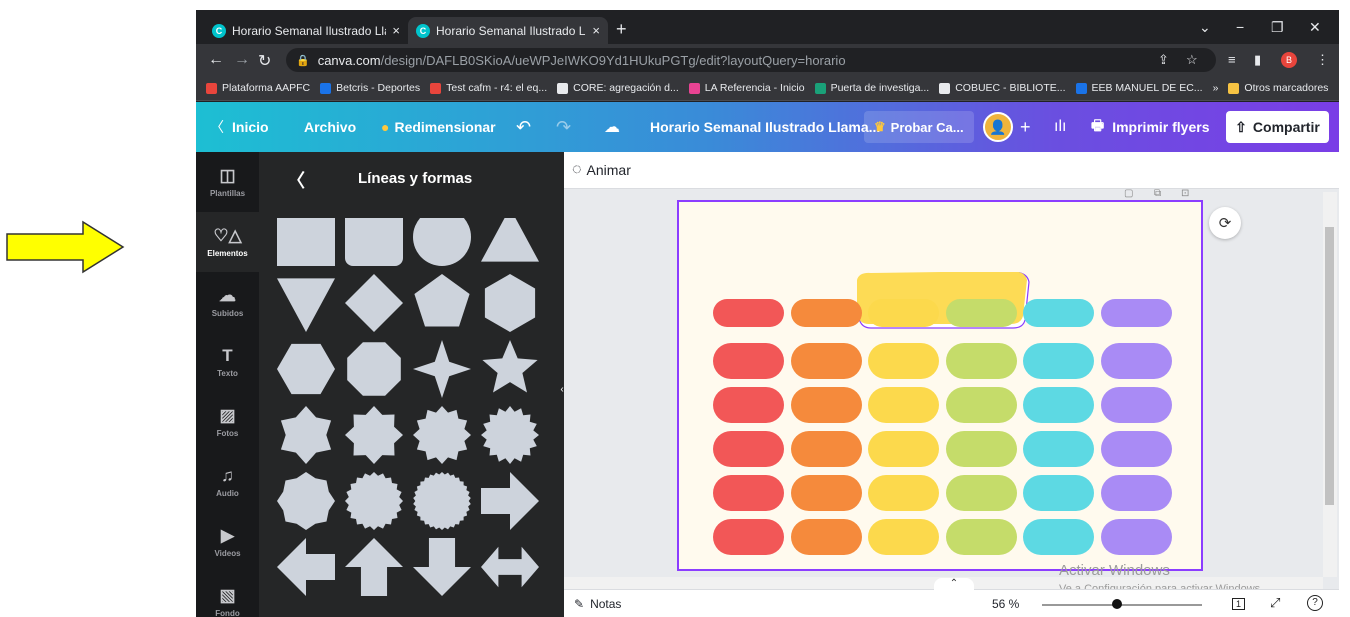 The width and height of the screenshot is (1350, 617). I want to click on bookmark-item: Betcris - Deportes, so click(370, 88).